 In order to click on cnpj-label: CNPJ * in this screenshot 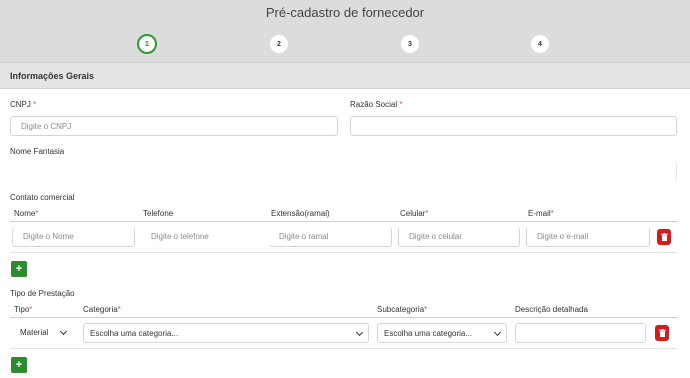, I will do `click(23, 104)`.